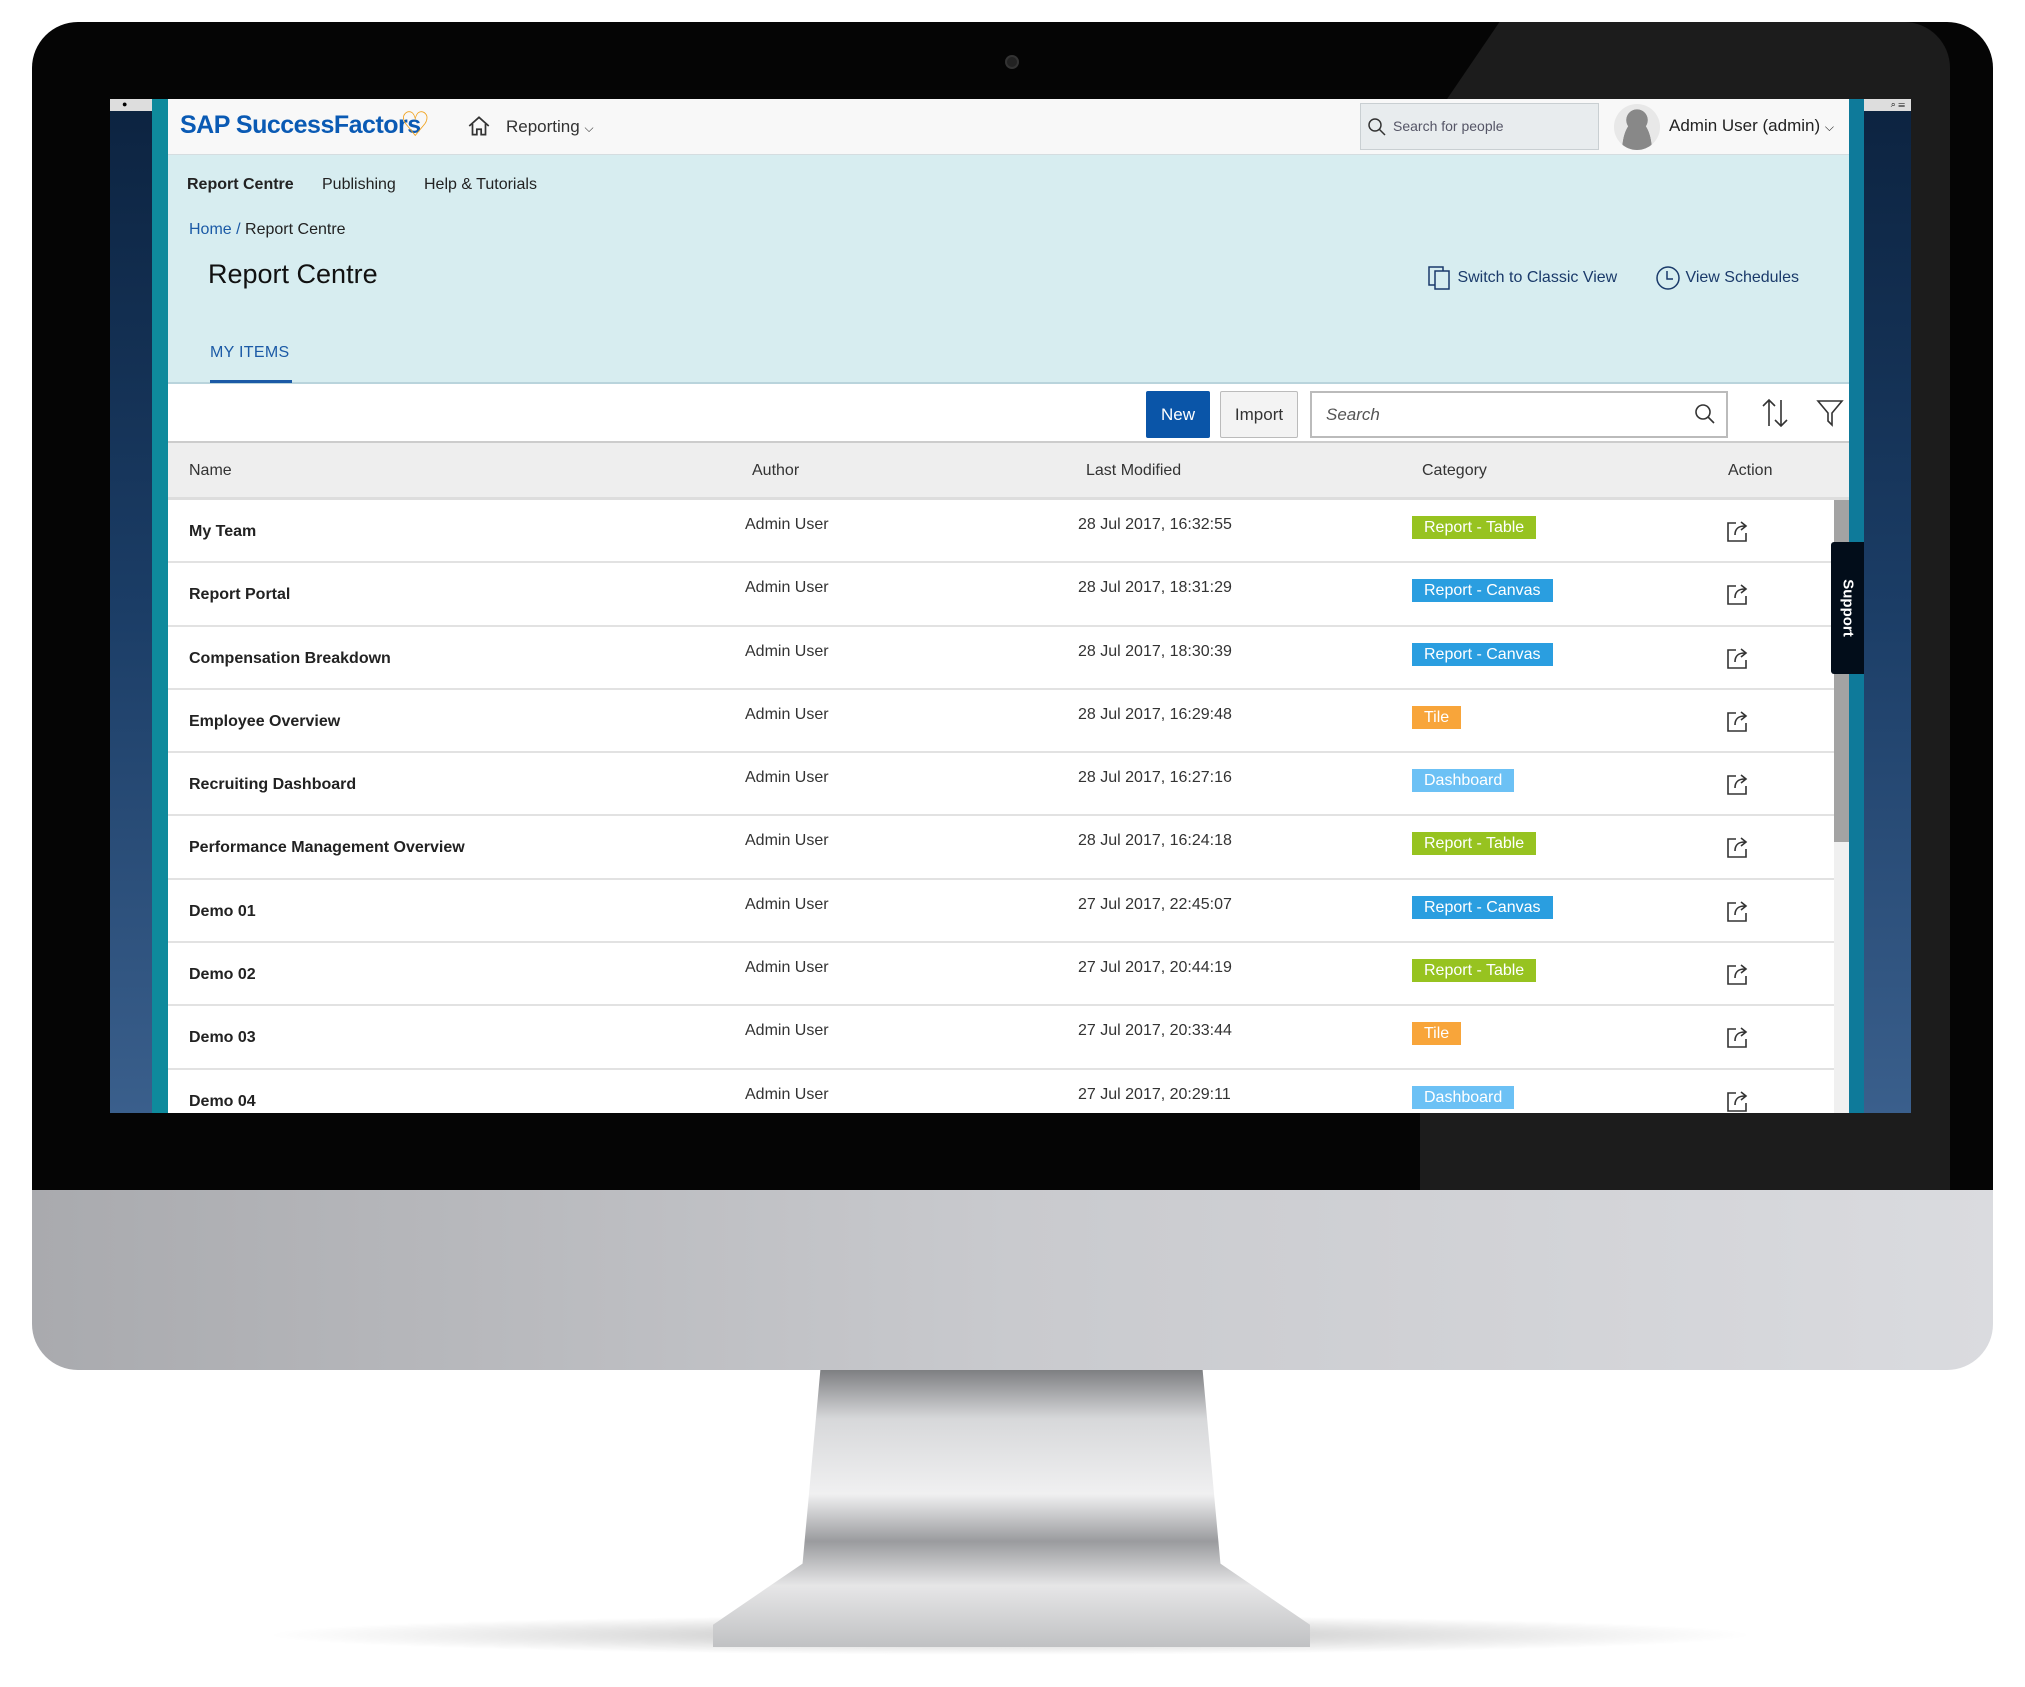 This screenshot has height=1687, width=2025. What do you see at coordinates (272, 785) in the screenshot?
I see `report-name: Recruiting Dashboard` at bounding box center [272, 785].